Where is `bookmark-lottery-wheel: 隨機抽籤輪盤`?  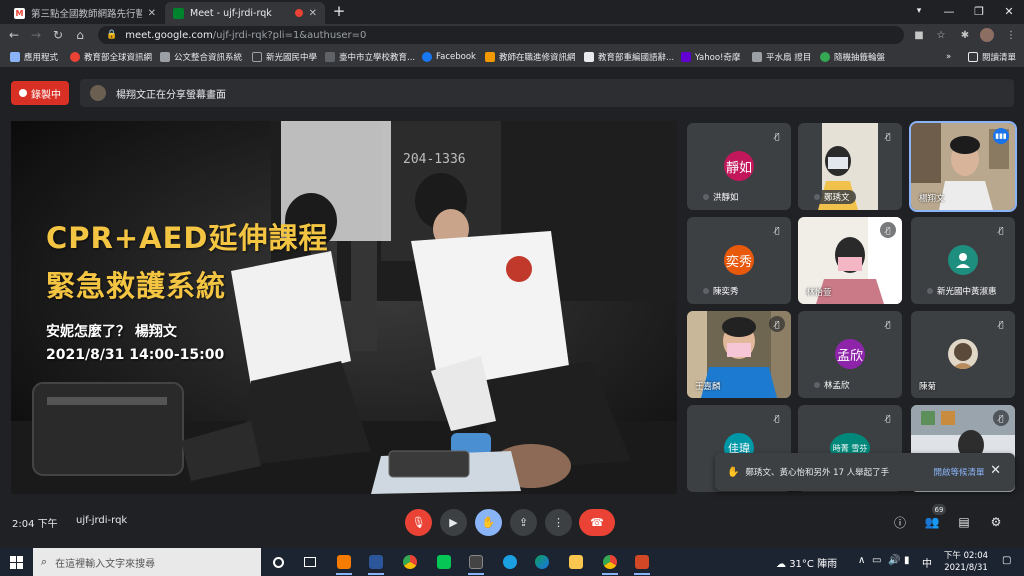
bookmark-lottery-wheel: 隨機抽籤輪盤 is located at coordinates (852, 57).